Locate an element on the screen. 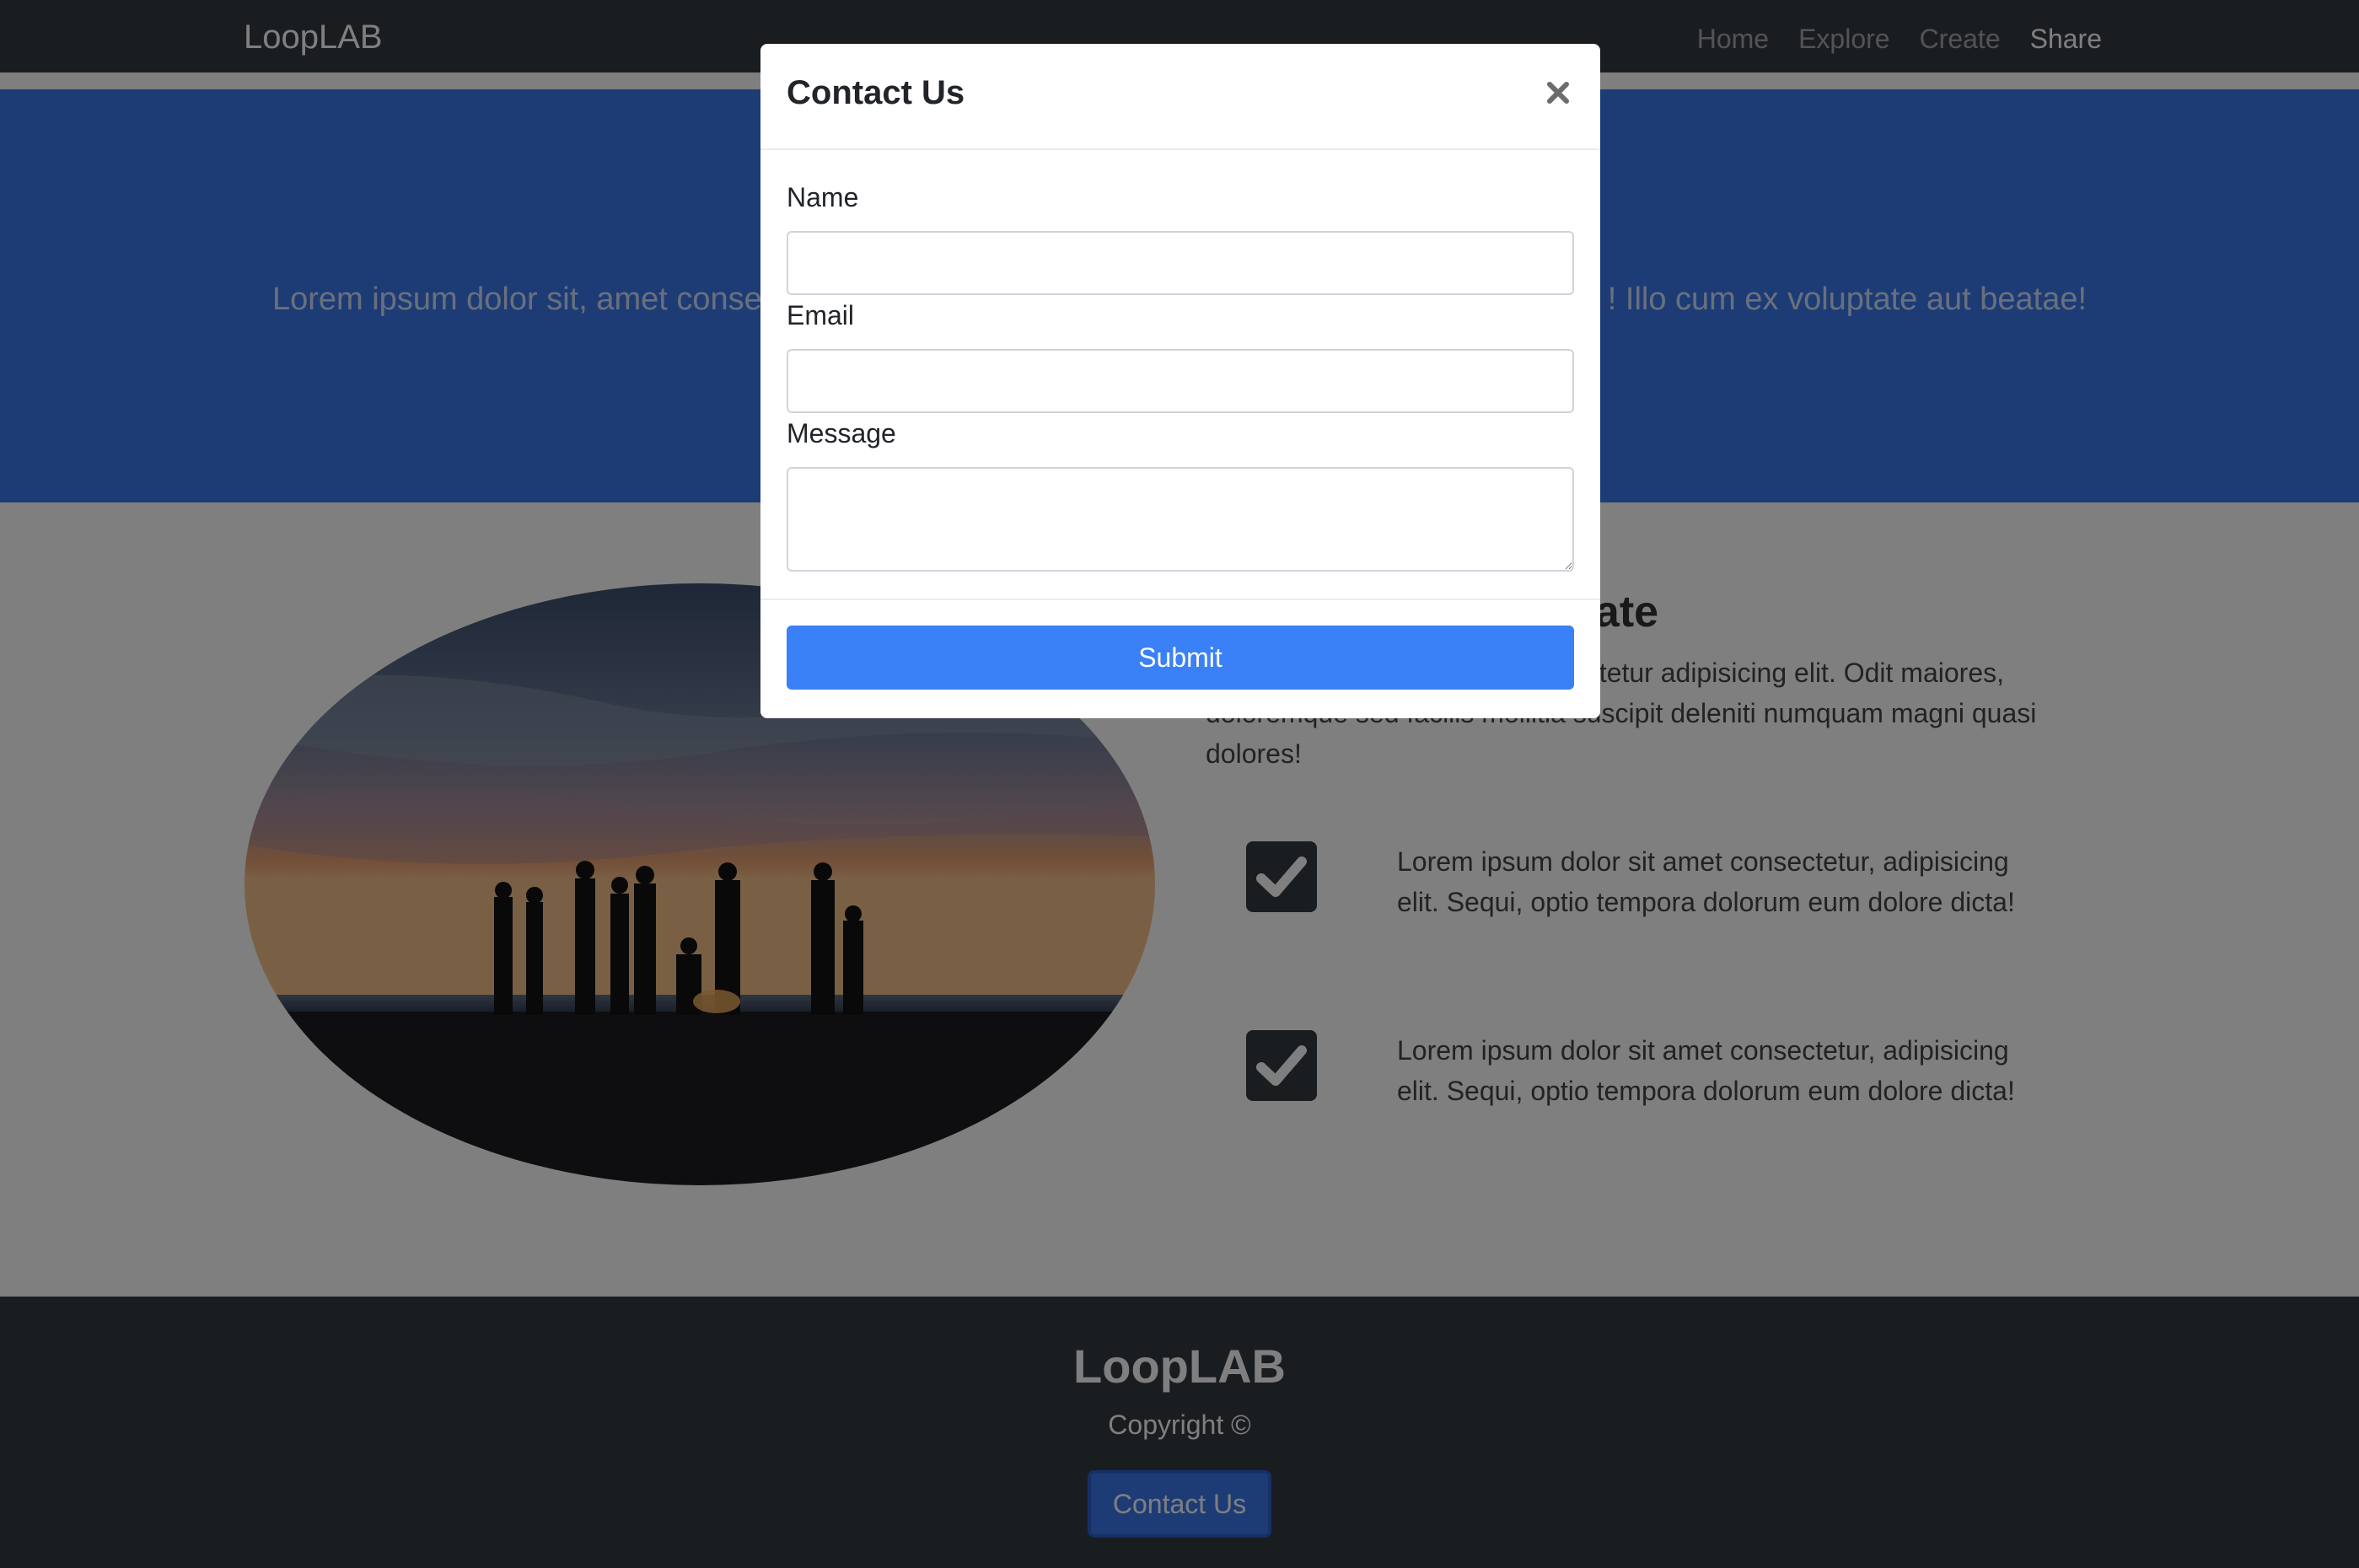 This screenshot has height=1568, width=2359. message-label: Message is located at coordinates (841, 433).